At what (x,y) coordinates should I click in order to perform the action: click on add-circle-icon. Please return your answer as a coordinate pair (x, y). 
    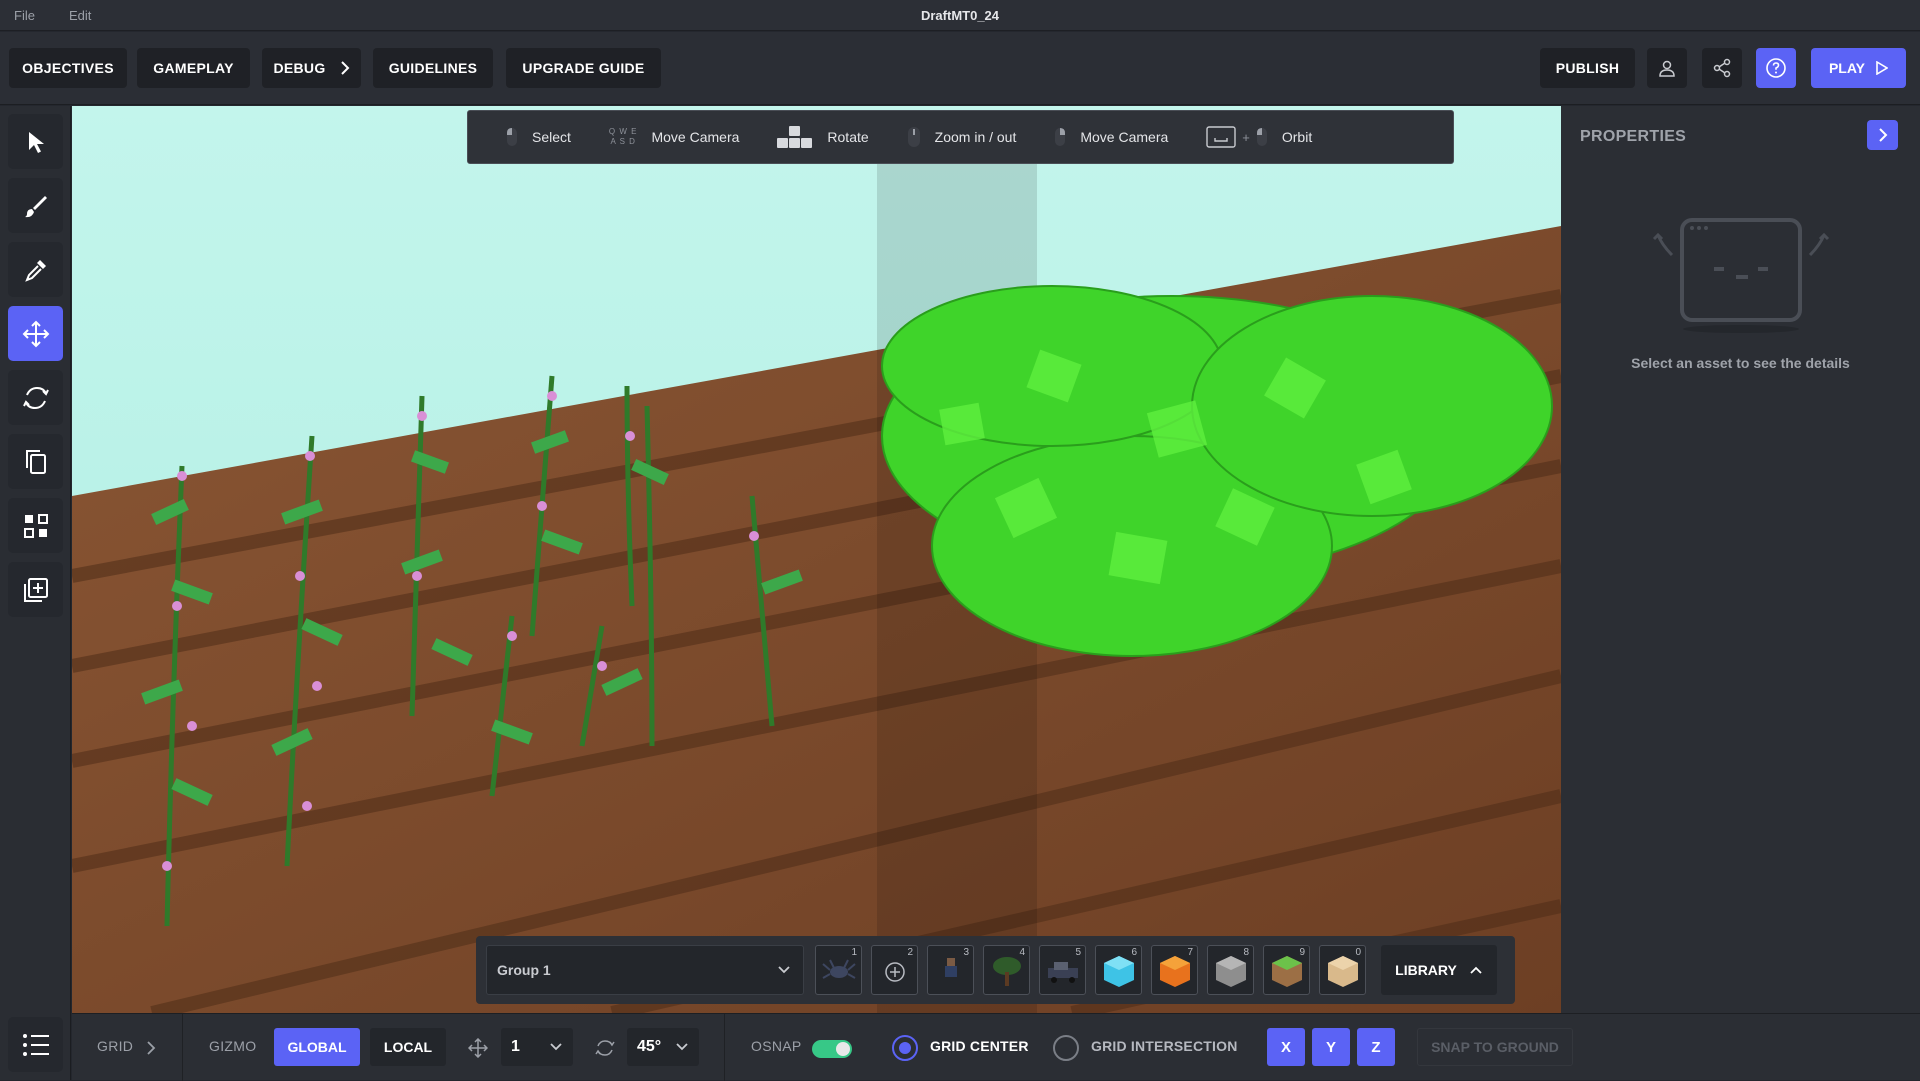
    Looking at the image, I should click on (895, 972).